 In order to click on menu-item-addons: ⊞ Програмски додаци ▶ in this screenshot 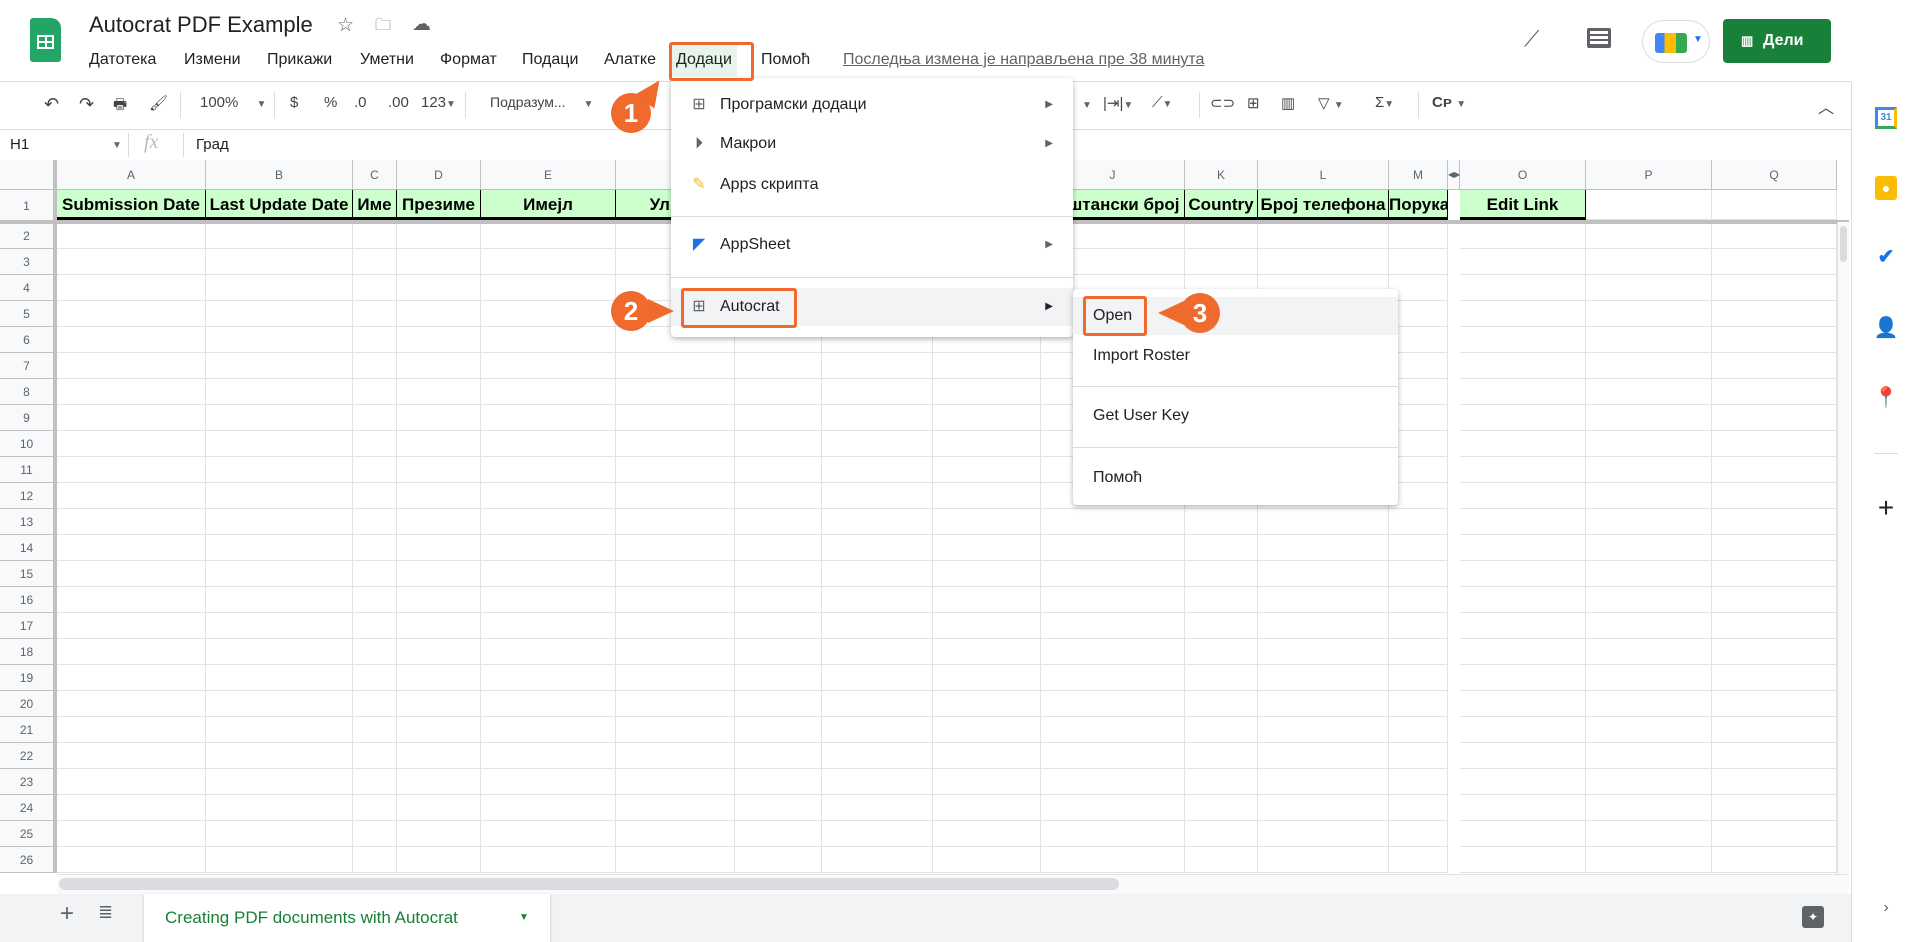, I will do `click(872, 105)`.